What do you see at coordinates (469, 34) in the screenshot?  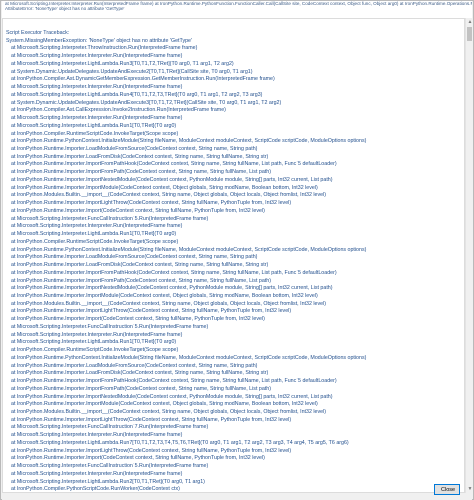 I see `scroll-thumb` at bounding box center [469, 34].